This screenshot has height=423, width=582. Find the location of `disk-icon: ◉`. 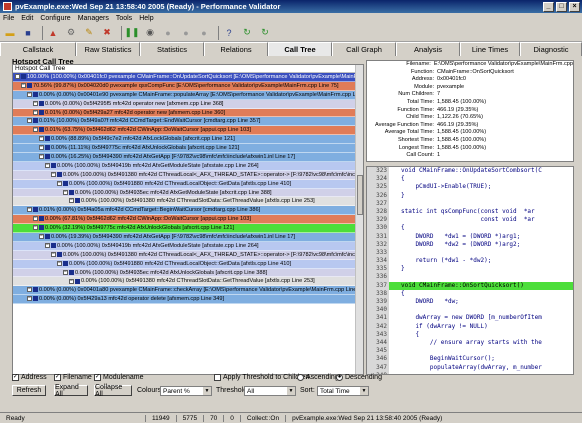

disk-icon: ◉ is located at coordinates (150, 33).